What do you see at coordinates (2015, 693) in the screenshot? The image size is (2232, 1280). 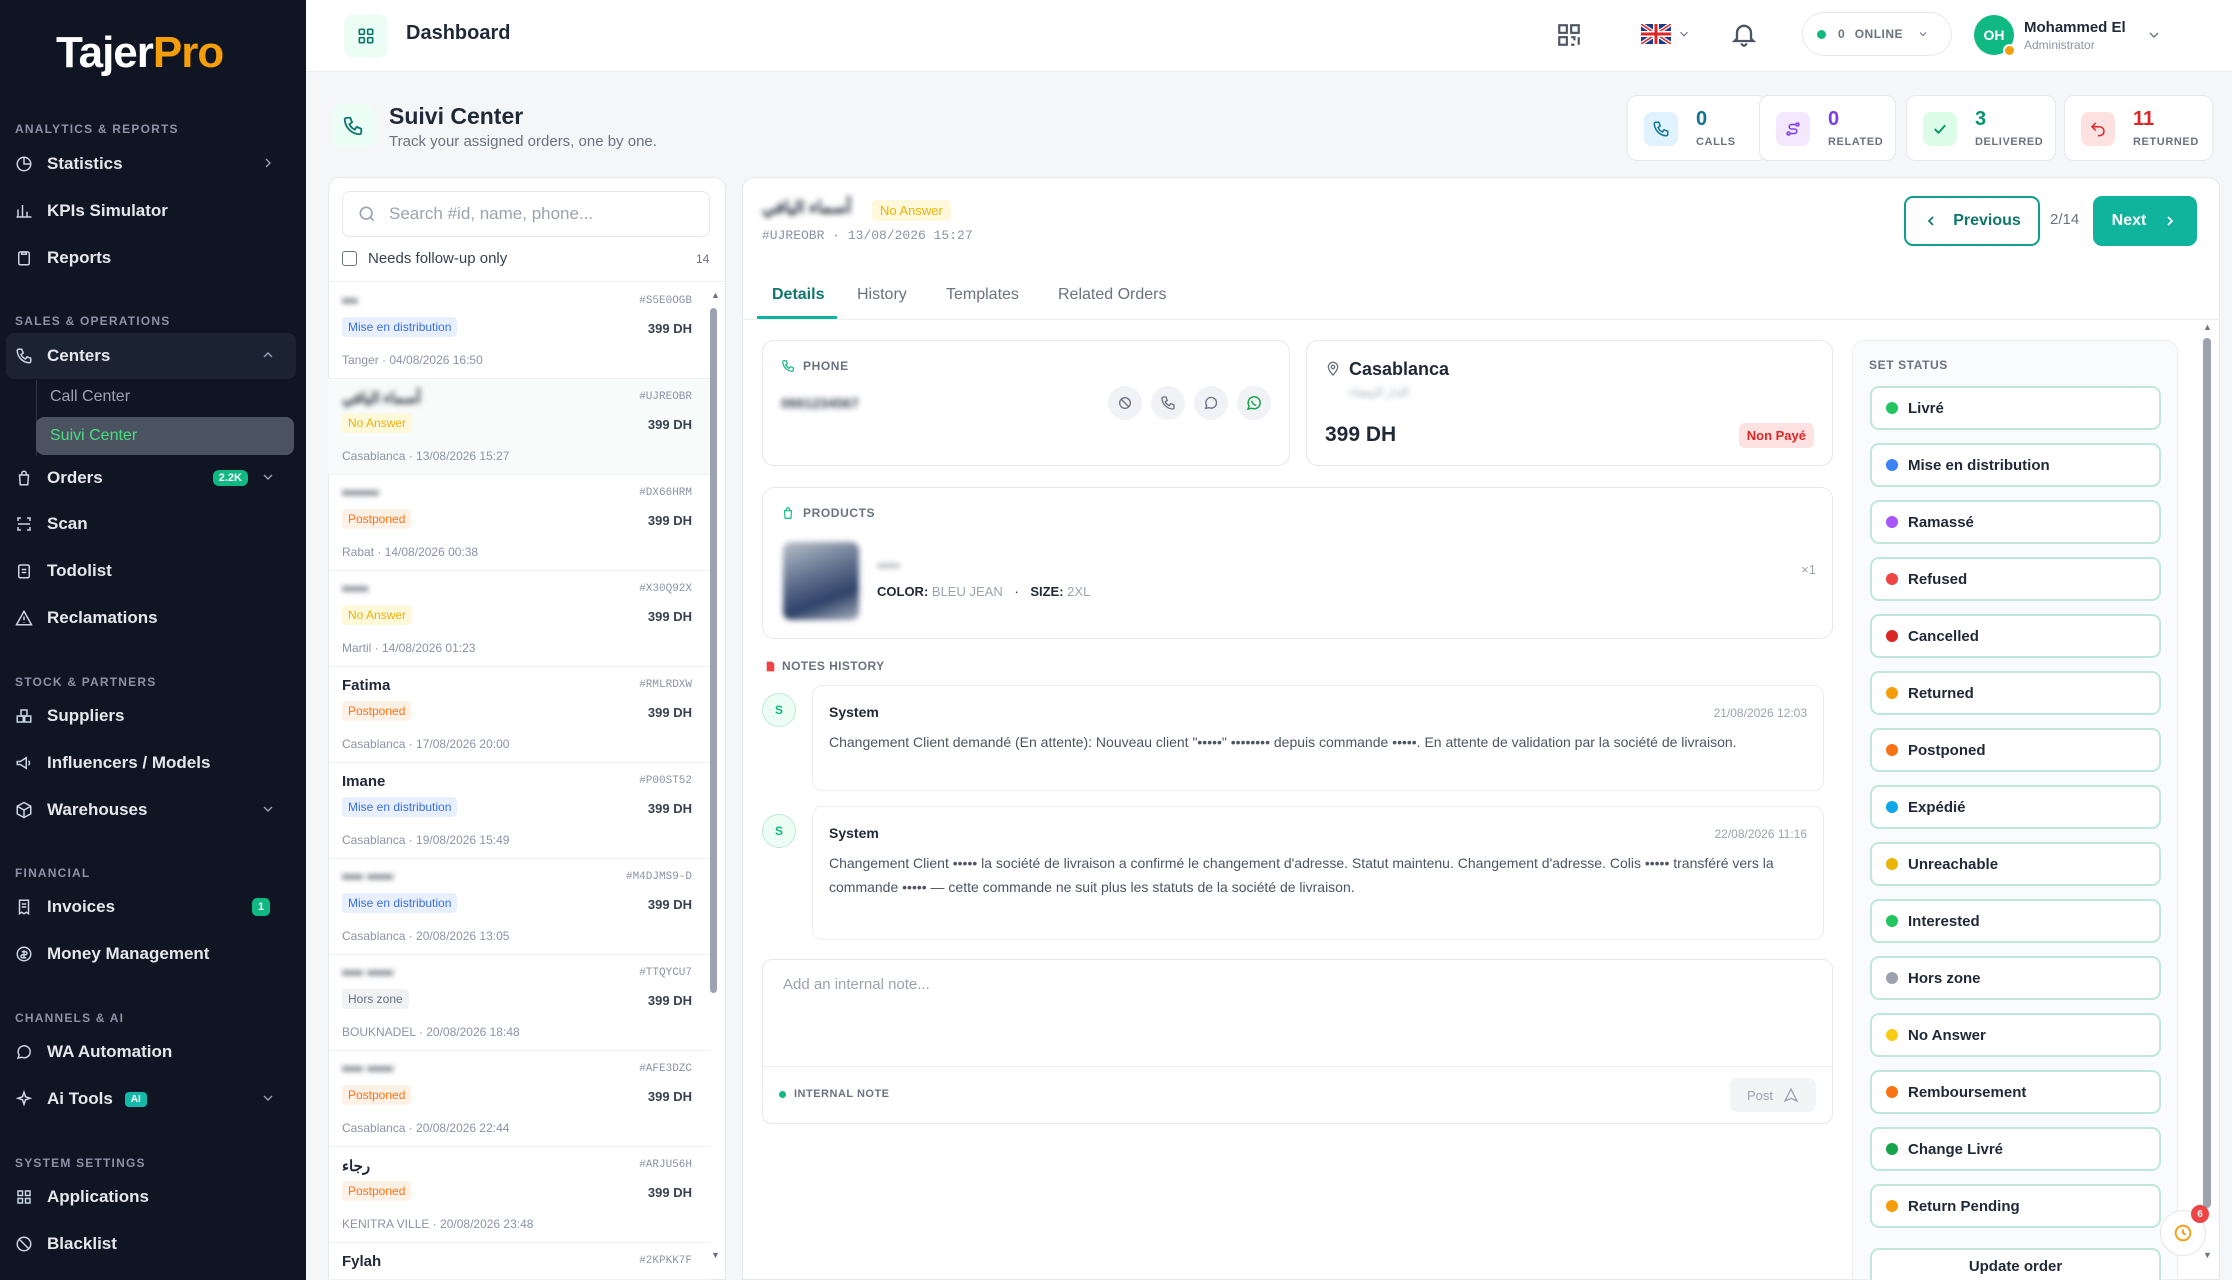 I see `status-option-returned: Returned` at bounding box center [2015, 693].